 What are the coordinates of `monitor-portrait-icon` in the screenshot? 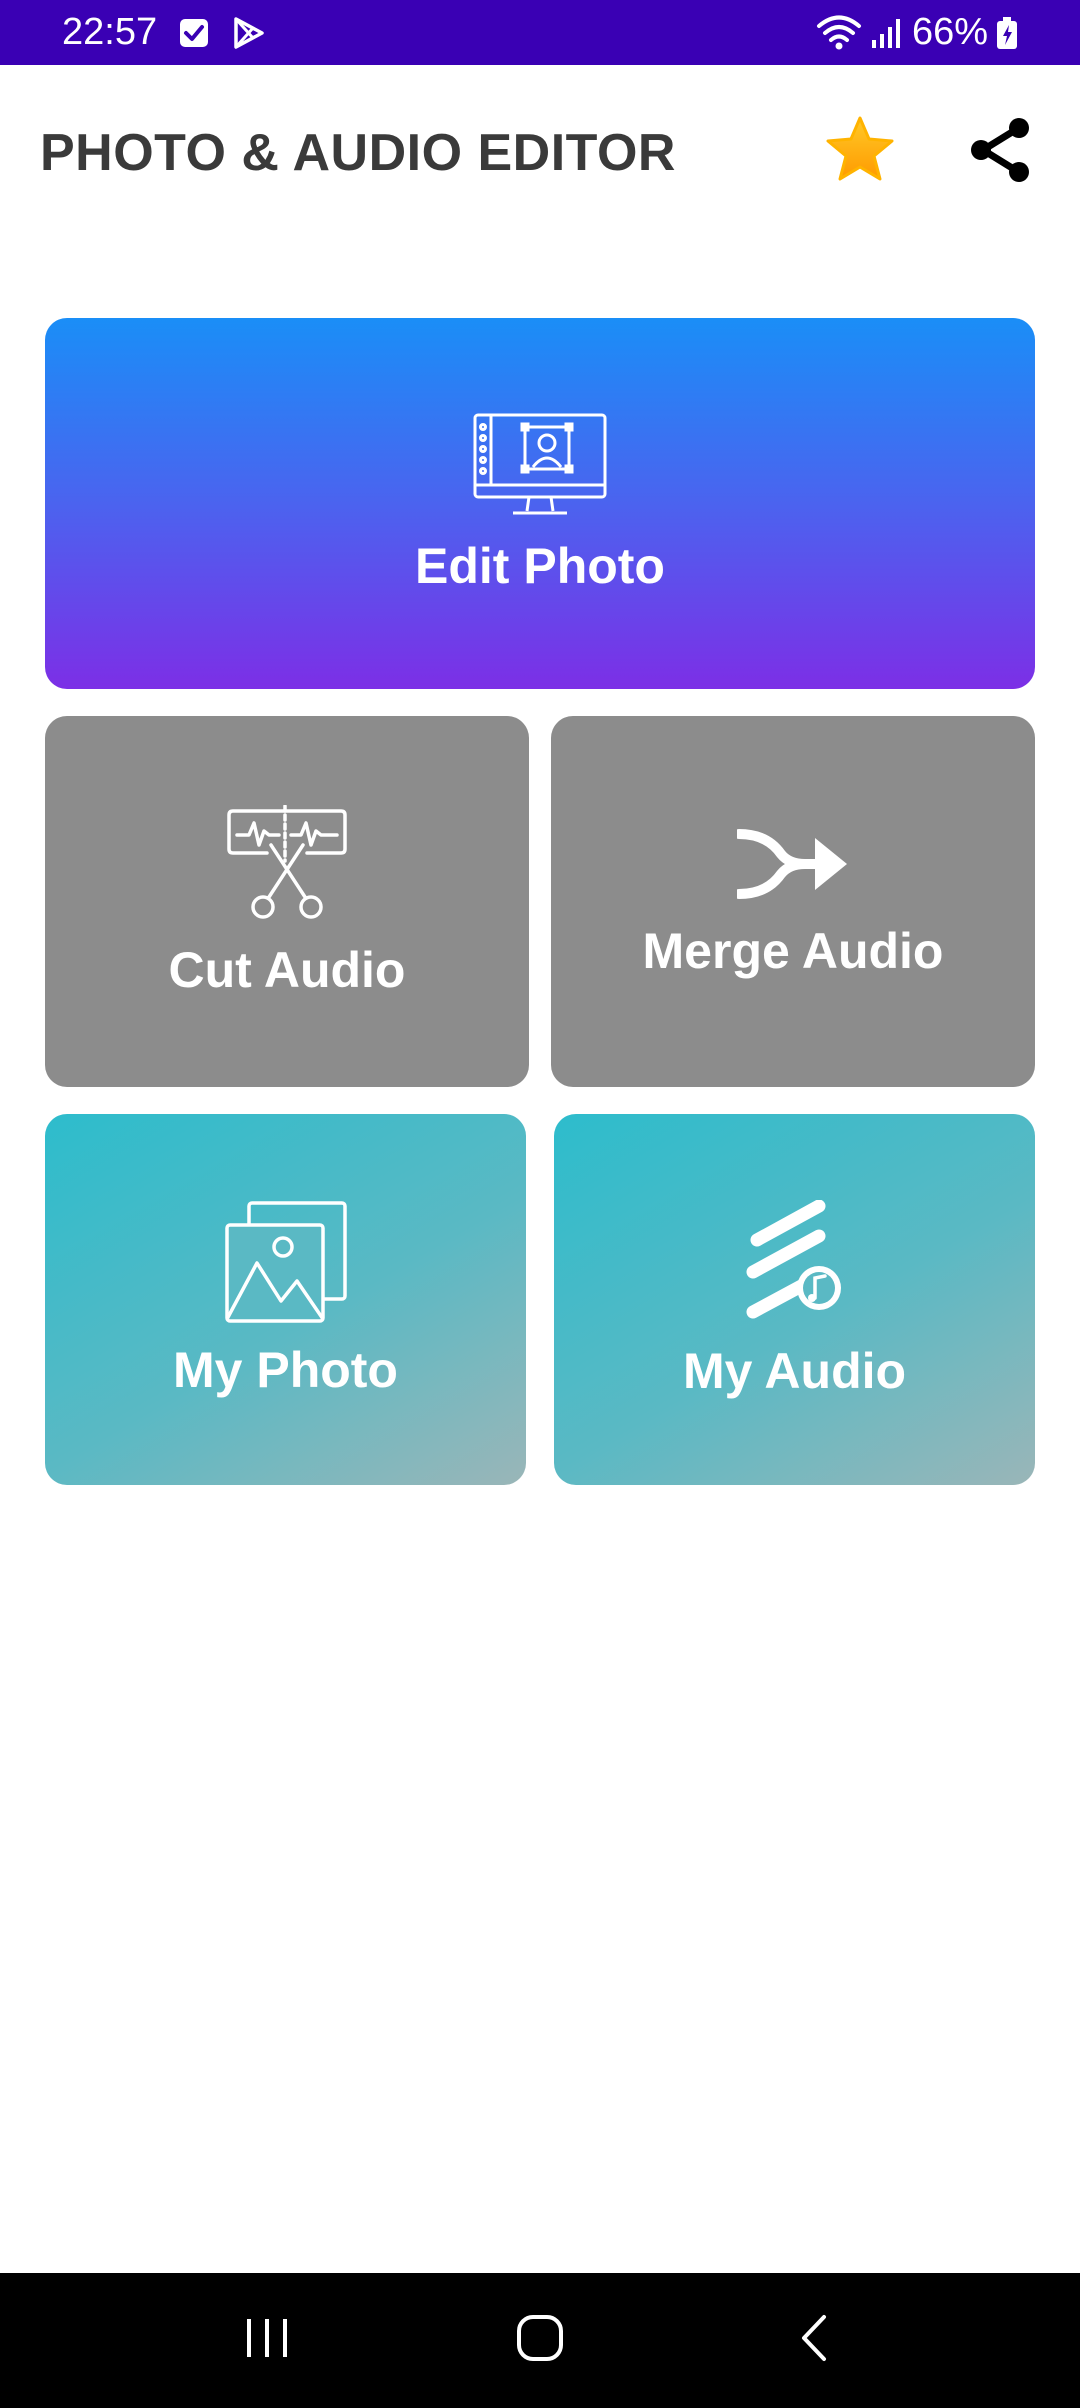 It's located at (540, 466).